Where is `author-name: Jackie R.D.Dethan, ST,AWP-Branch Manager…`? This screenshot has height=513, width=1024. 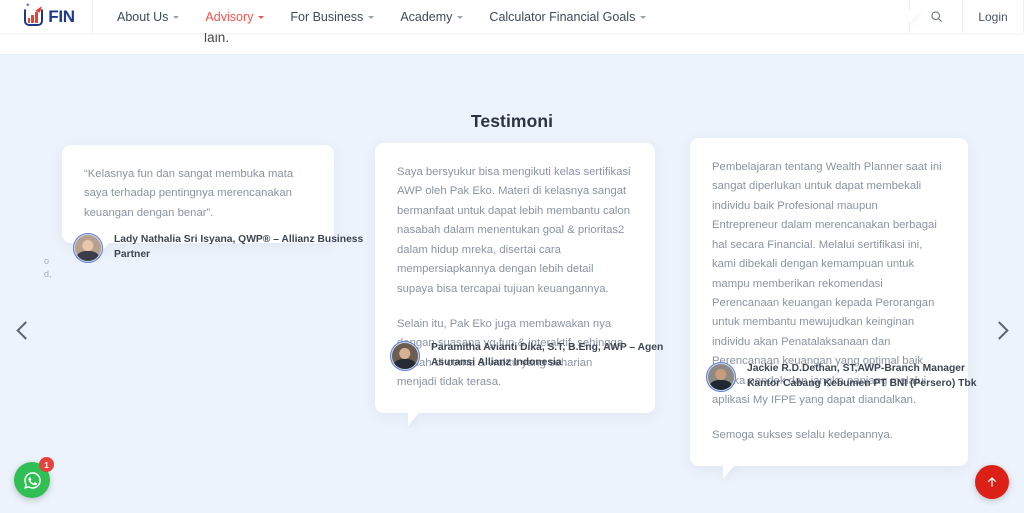 author-name: Jackie R.D.Dethan, ST,AWP-Branch Manager… is located at coordinates (862, 376).